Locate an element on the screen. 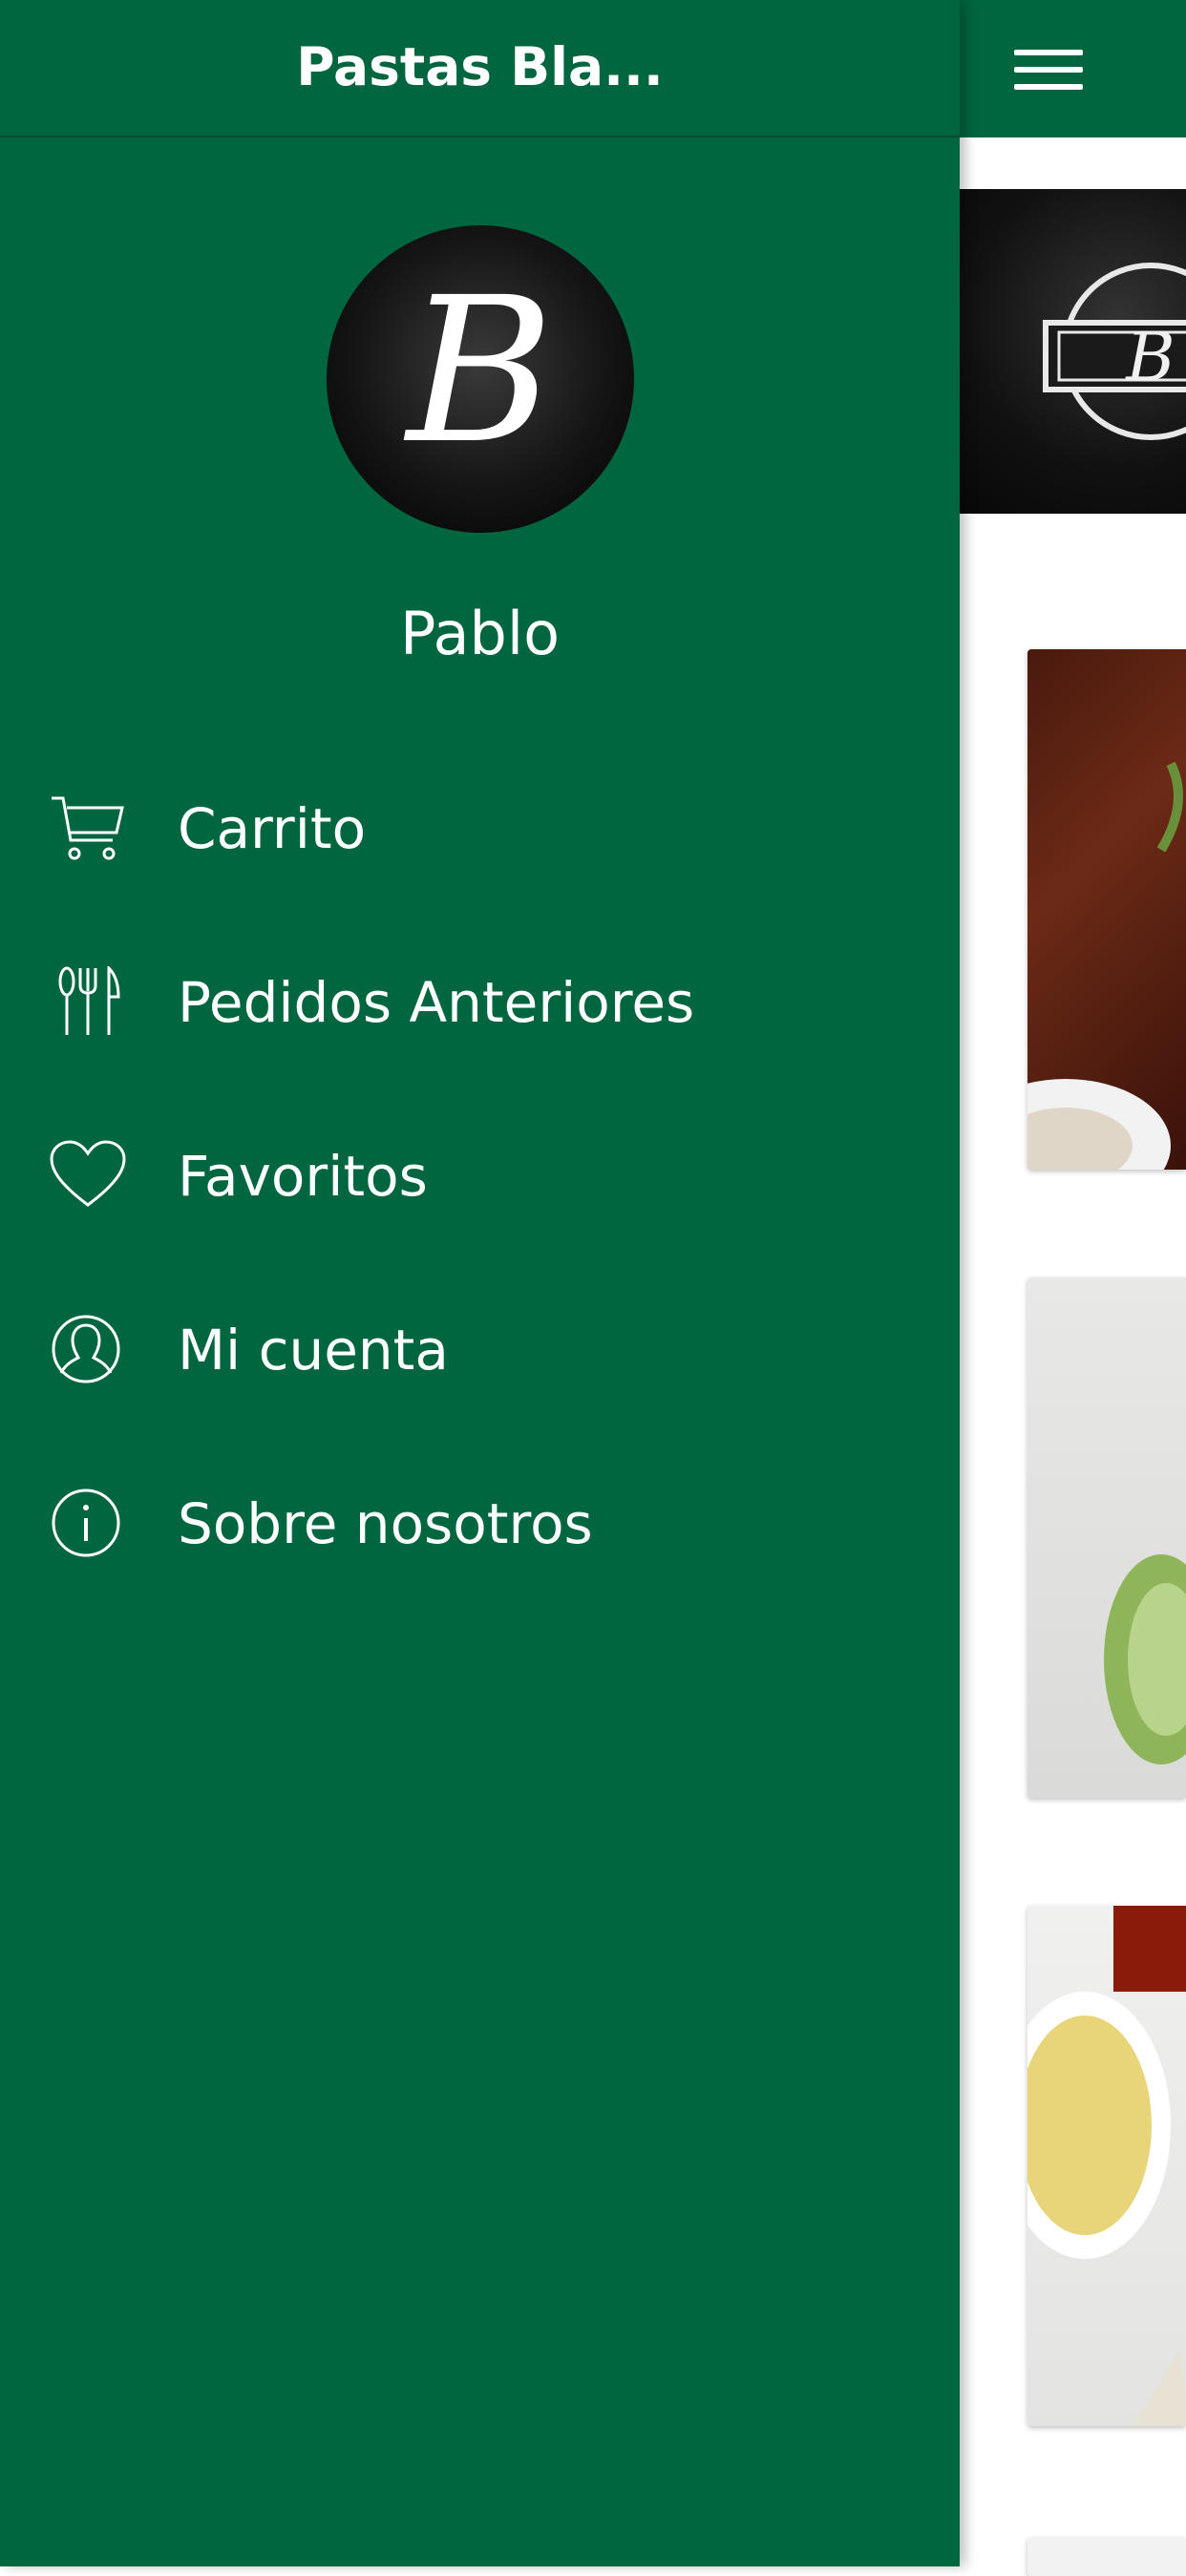 This screenshot has height=2576, width=1186. info-icon is located at coordinates (86, 1523).